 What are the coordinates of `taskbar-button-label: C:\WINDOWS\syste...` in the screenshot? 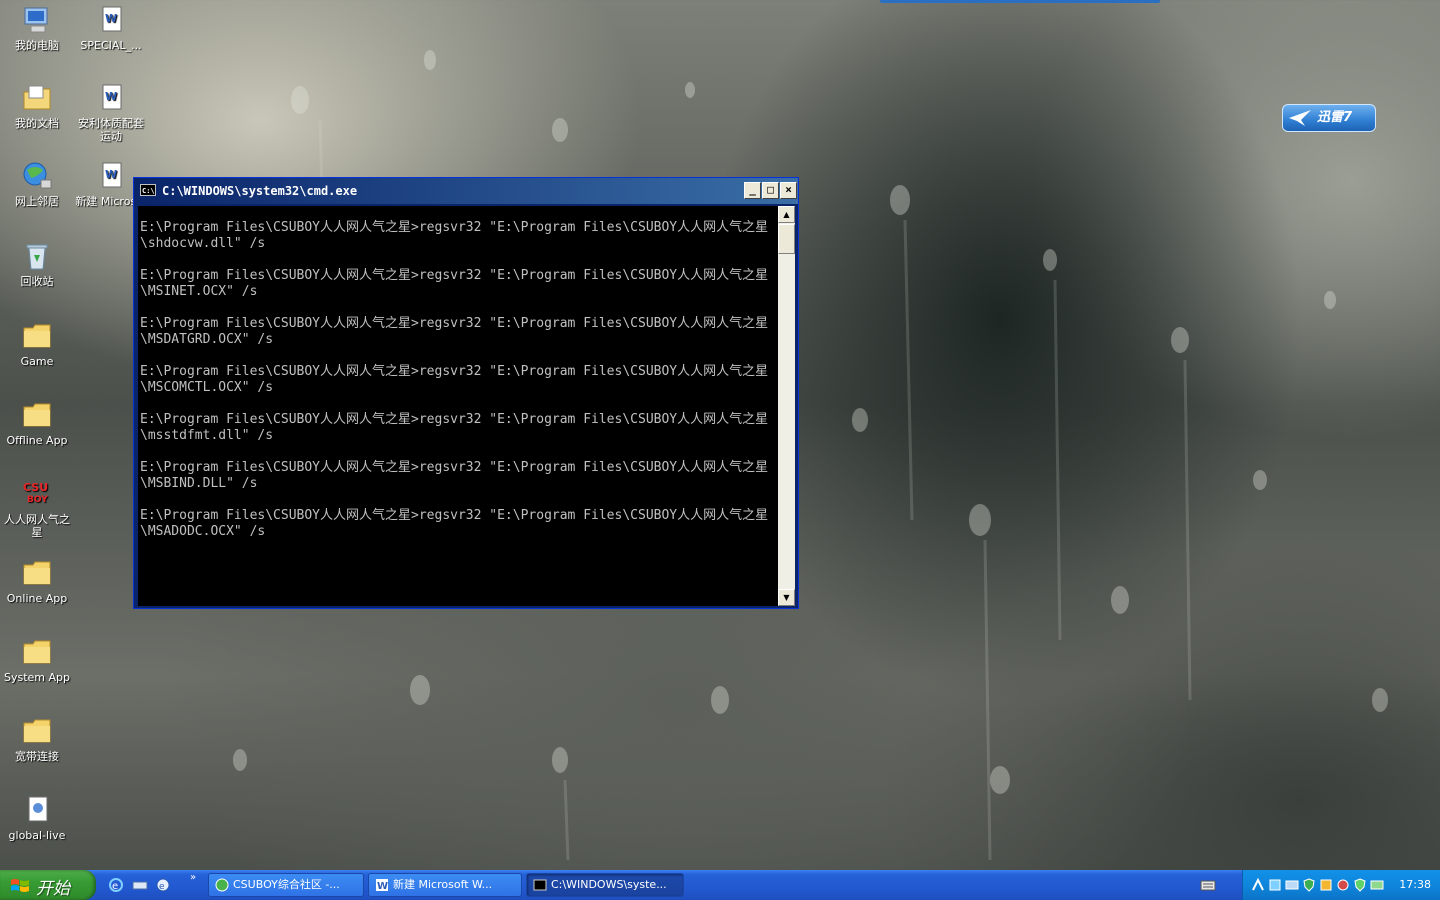 It's located at (609, 884).